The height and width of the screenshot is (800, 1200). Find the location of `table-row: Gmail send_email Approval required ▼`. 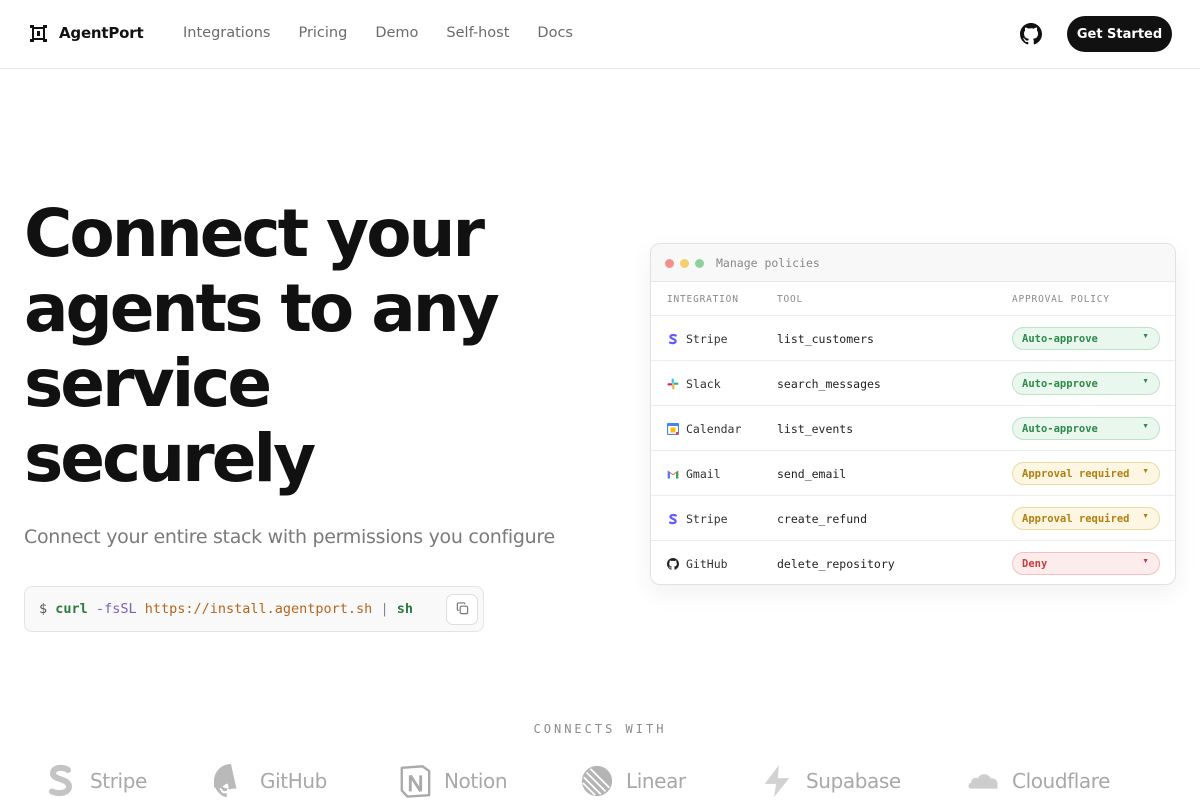

table-row: Gmail send_email Approval required ▼ is located at coordinates (913, 473).